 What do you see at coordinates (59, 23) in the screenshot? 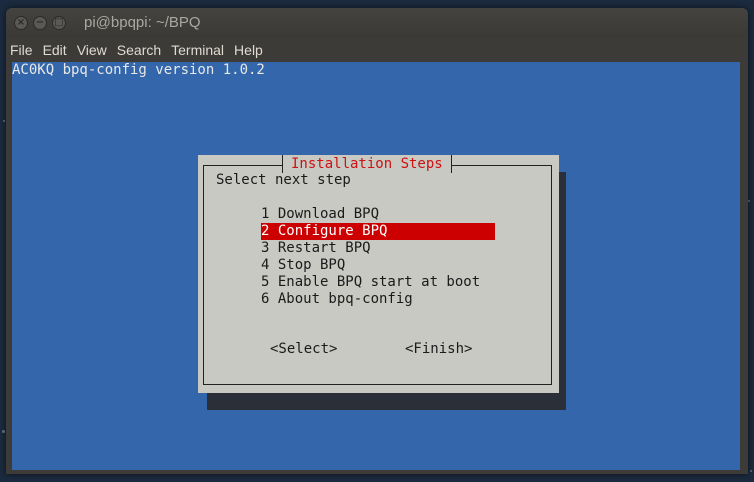
I see `maximize-icon: □` at bounding box center [59, 23].